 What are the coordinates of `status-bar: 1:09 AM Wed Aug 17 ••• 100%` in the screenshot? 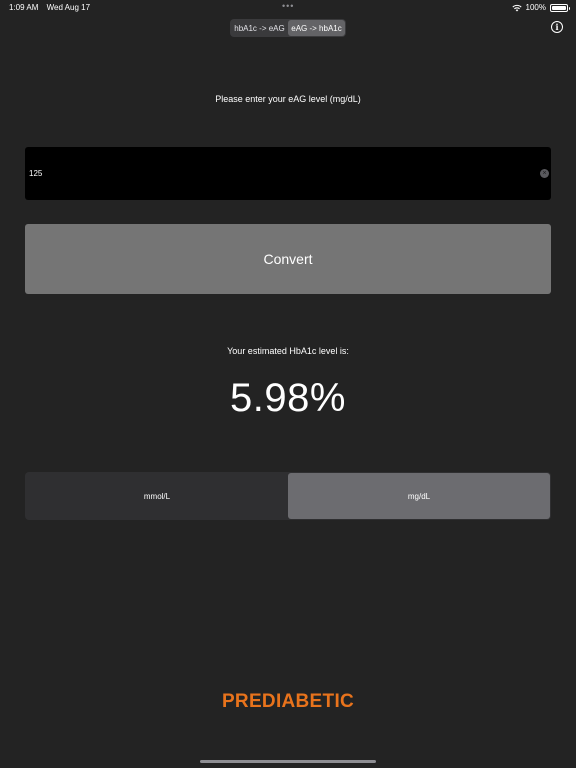 It's located at (288, 8).